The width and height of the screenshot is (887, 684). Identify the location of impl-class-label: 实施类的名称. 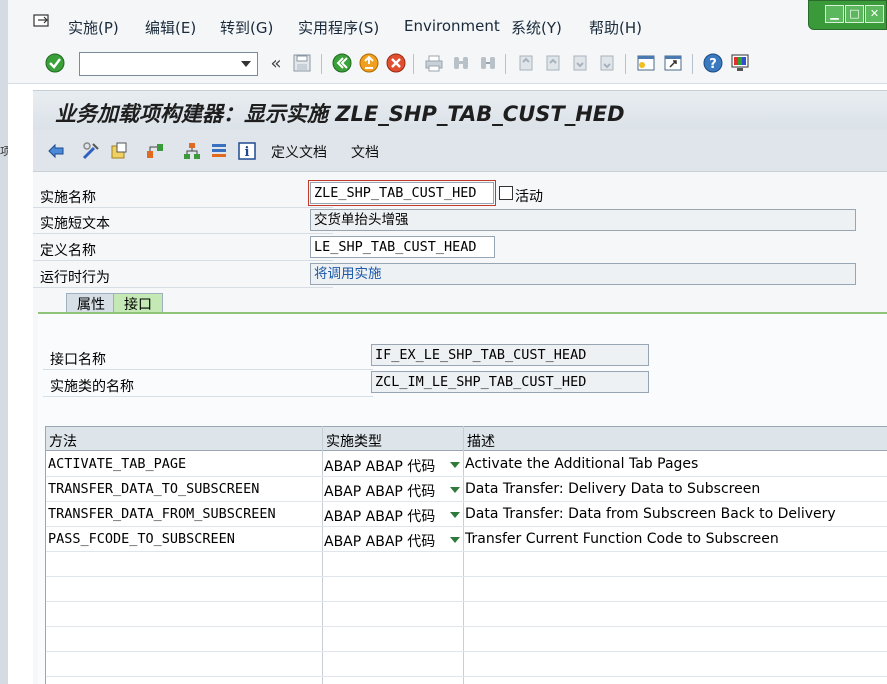
(92, 387).